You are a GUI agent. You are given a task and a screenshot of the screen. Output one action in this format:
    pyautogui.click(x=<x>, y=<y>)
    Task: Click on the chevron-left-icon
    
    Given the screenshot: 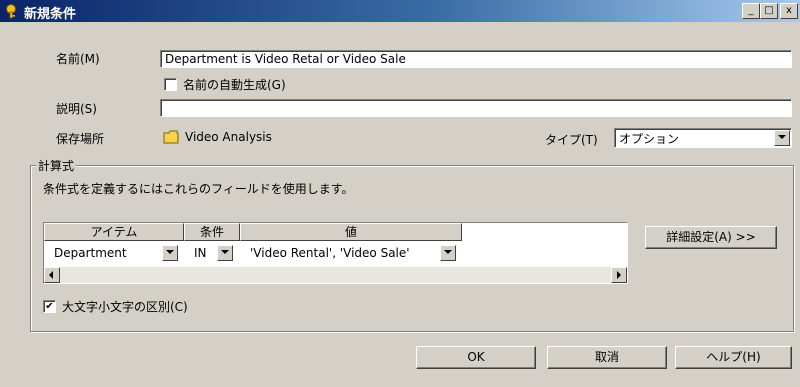 What is the action you would take?
    pyautogui.click(x=51, y=275)
    